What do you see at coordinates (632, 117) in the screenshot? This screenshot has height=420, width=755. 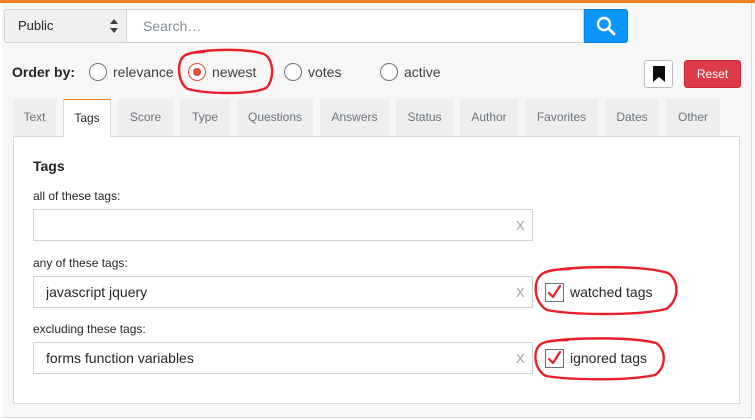 I see `tab-dates: Dates` at bounding box center [632, 117].